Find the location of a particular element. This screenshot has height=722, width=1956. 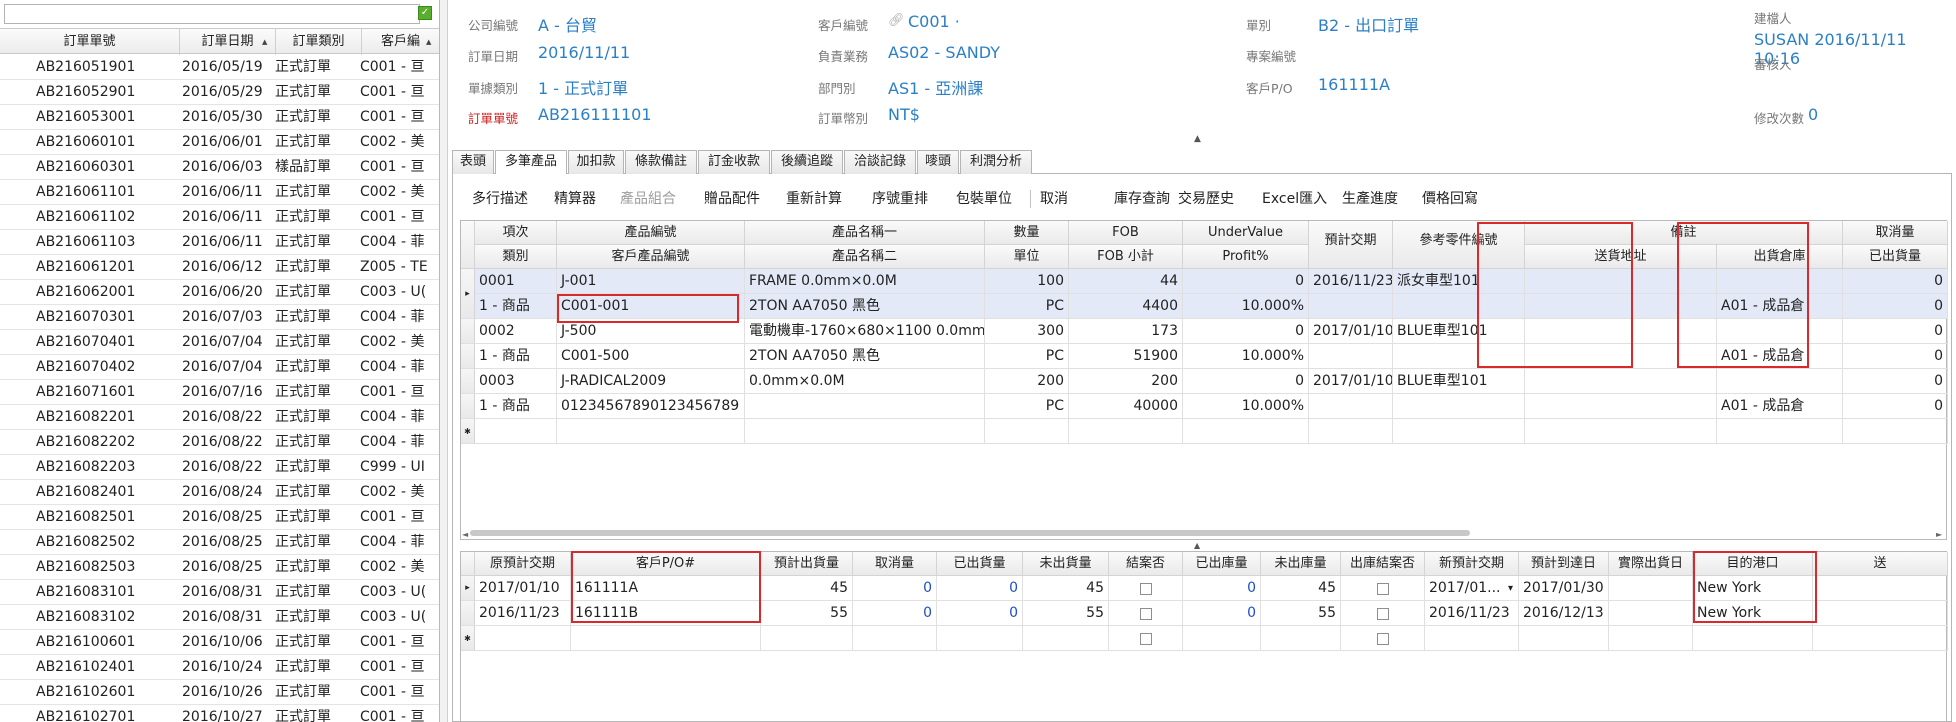

grid-column-header: 取消量 is located at coordinates (1895, 233).